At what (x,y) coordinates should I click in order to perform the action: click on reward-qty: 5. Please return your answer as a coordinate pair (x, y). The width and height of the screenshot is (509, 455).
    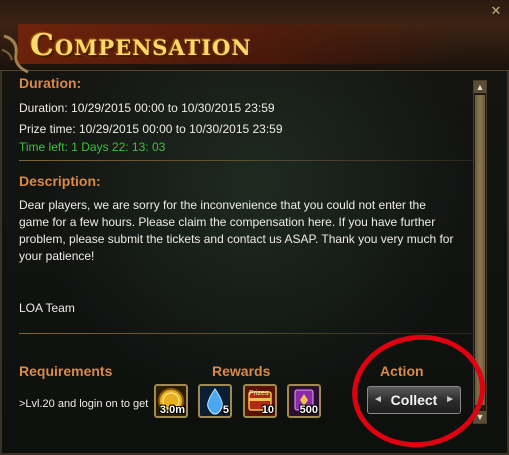
    Looking at the image, I should click on (225, 410).